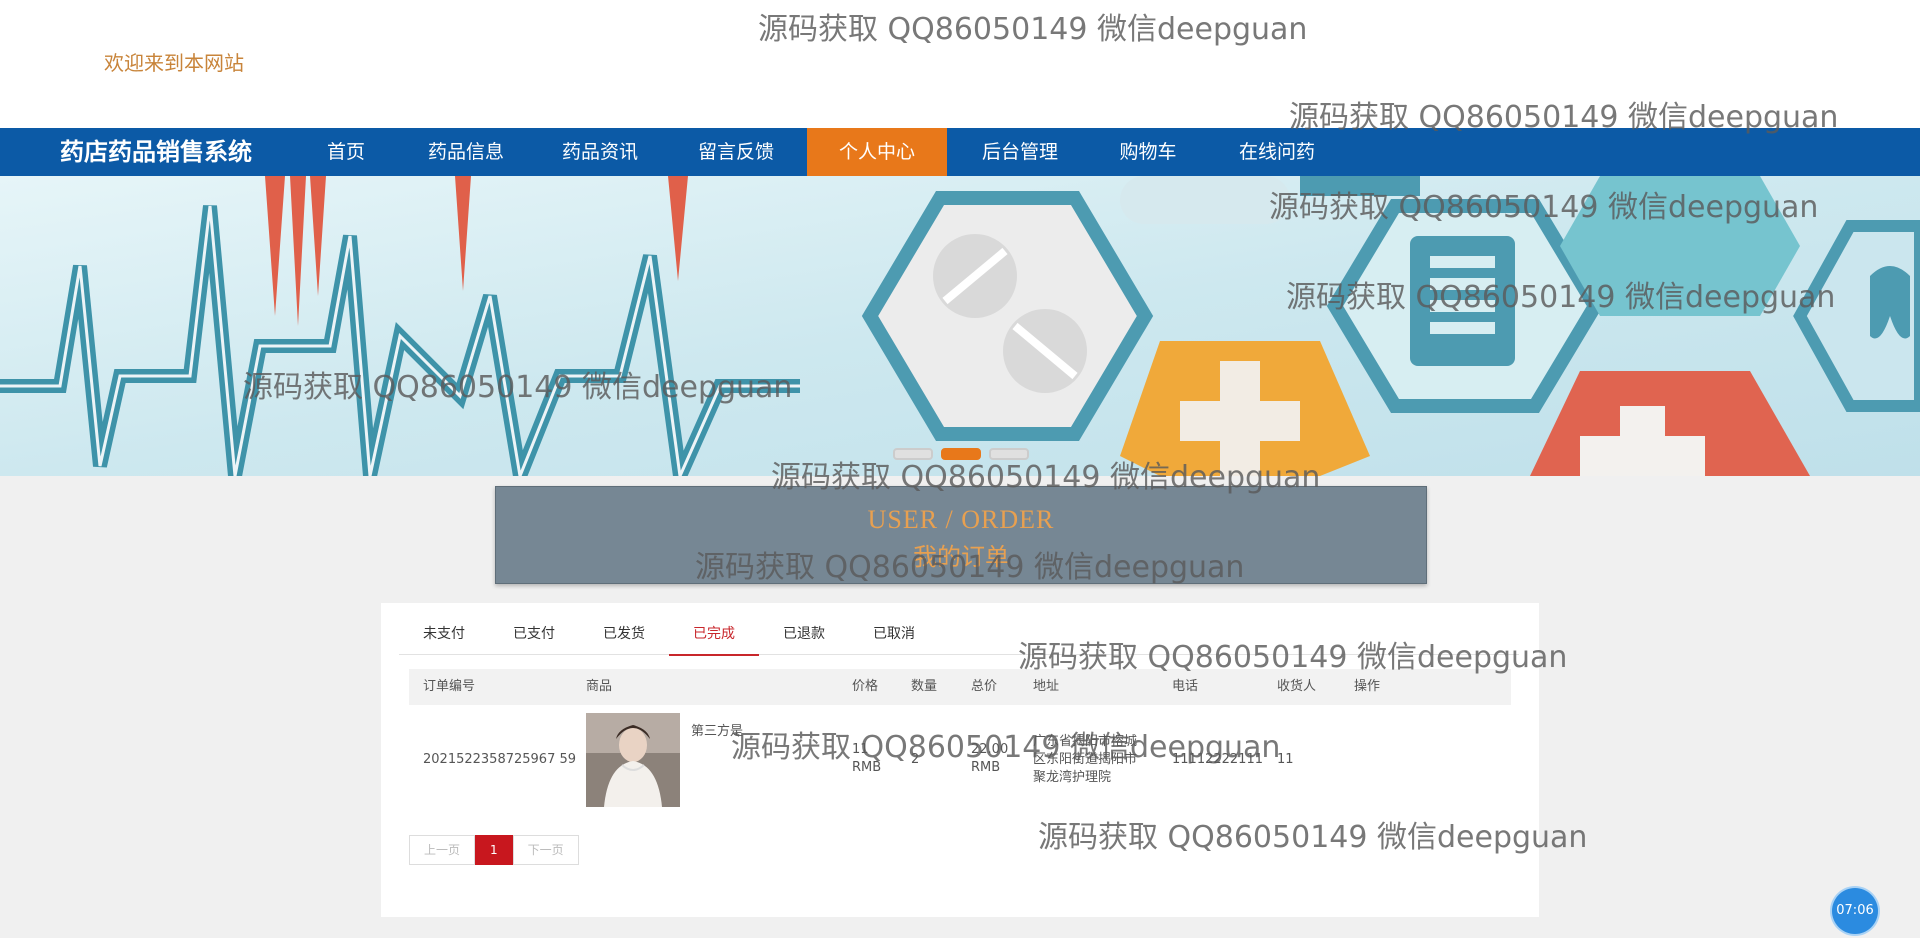 Image resolution: width=1920 pixels, height=938 pixels. What do you see at coordinates (1148, 152) in the screenshot?
I see `nav-cart: 购物车` at bounding box center [1148, 152].